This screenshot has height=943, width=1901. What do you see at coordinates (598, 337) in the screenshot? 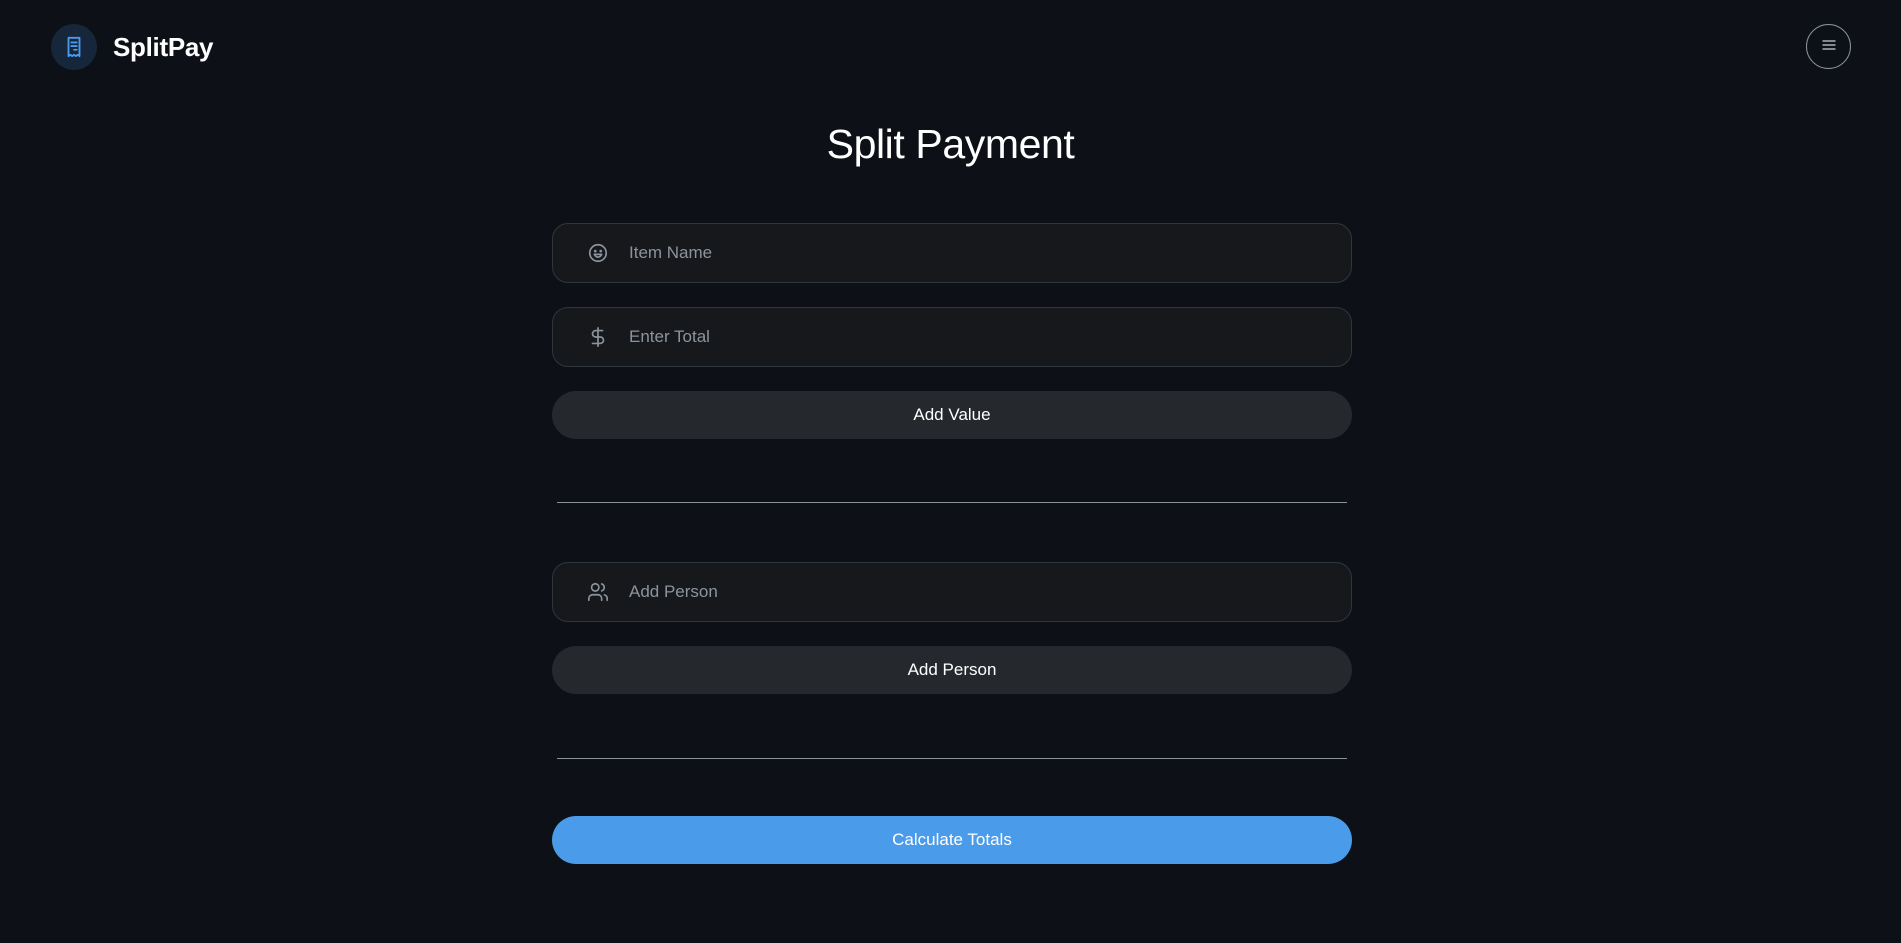
I see `dollar-icon` at bounding box center [598, 337].